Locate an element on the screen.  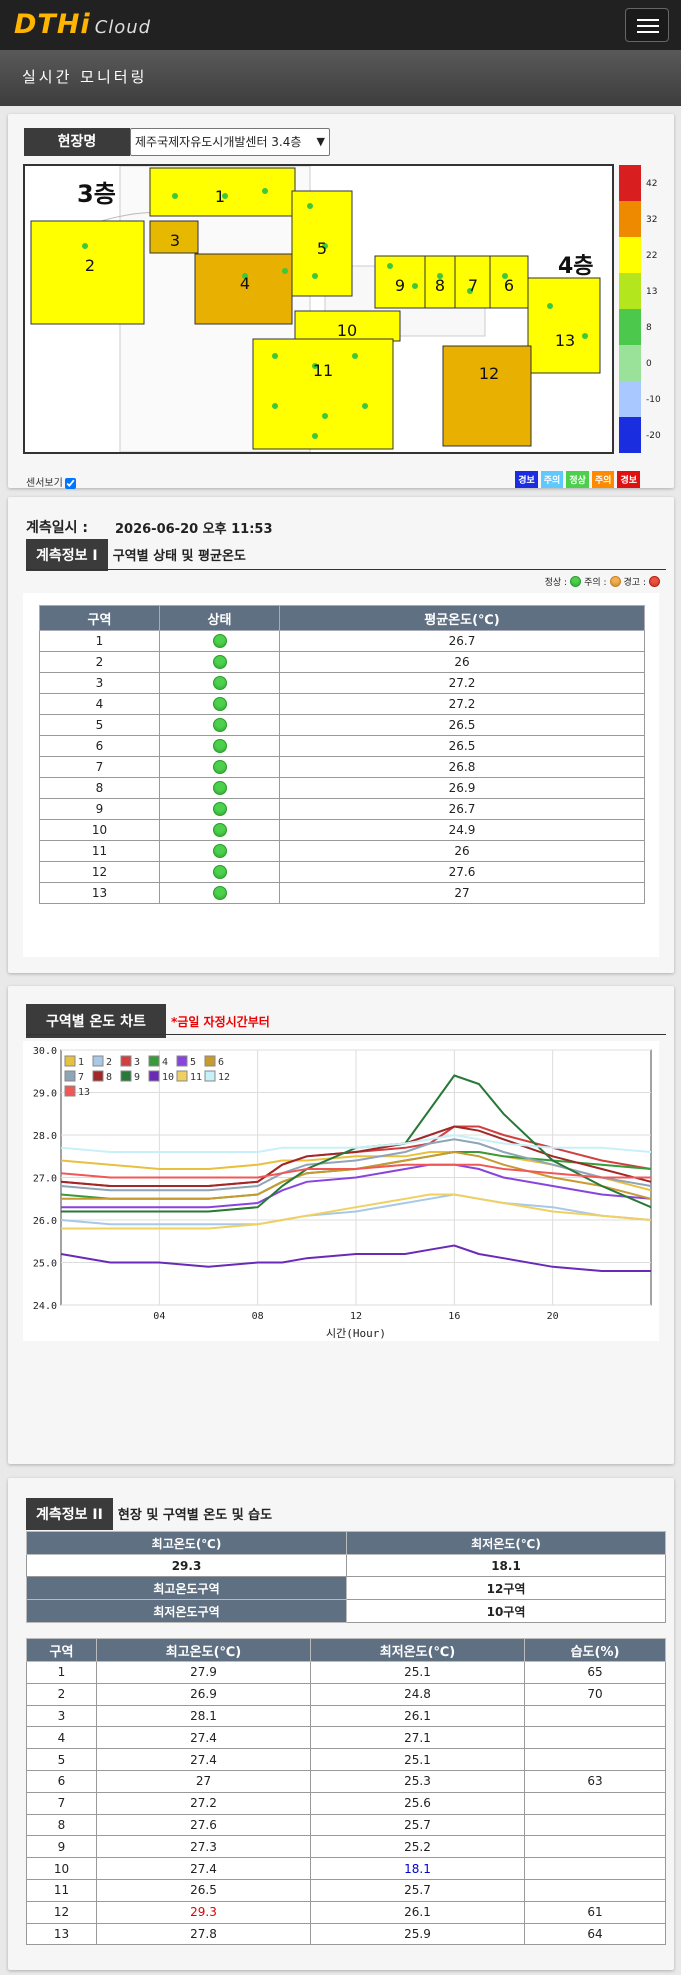
top-navbar: DTHi Cloud is located at coordinates (340, 25).